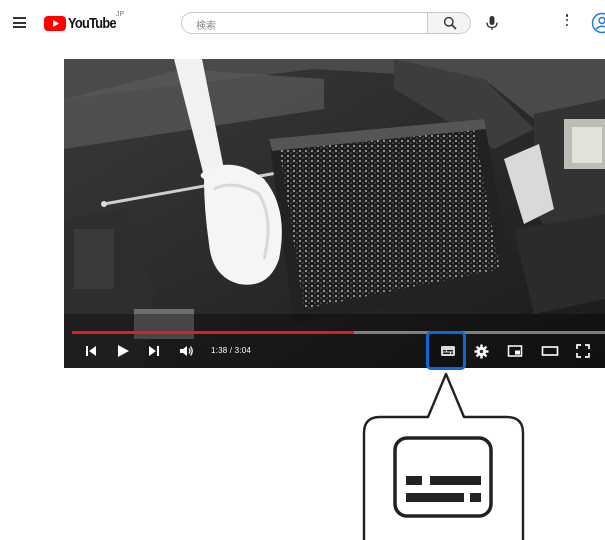  Describe the element at coordinates (446, 350) in the screenshot. I see `subtitles-highlight` at that location.